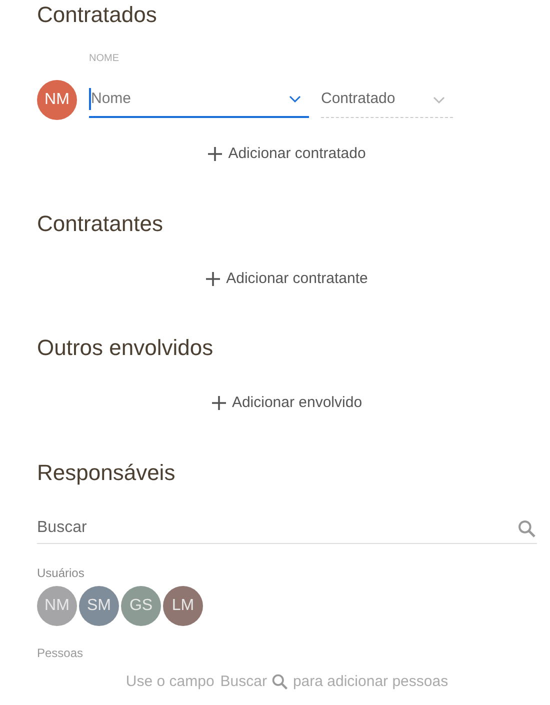  Describe the element at coordinates (106, 472) in the screenshot. I see `section-title: Responsáveis` at that location.